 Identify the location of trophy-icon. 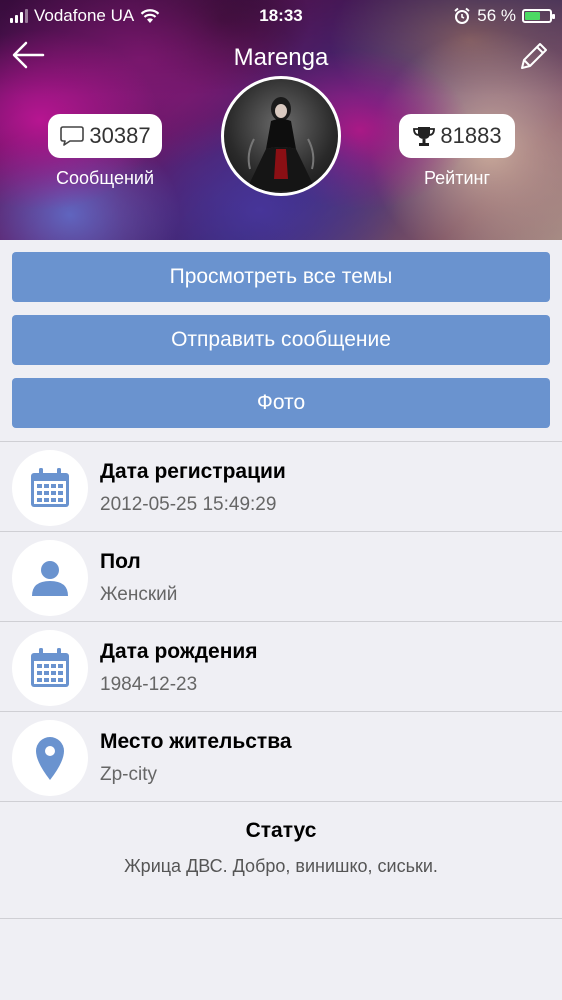
(424, 136).